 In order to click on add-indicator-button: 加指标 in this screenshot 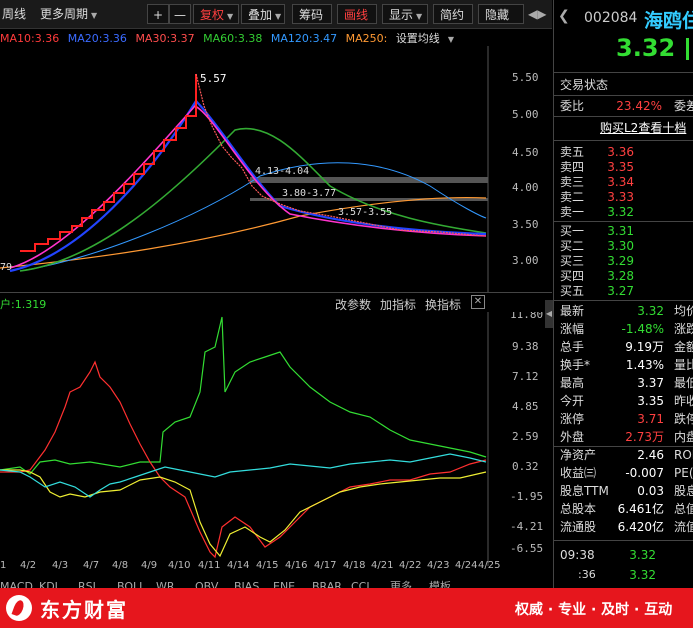, I will do `click(398, 304)`.